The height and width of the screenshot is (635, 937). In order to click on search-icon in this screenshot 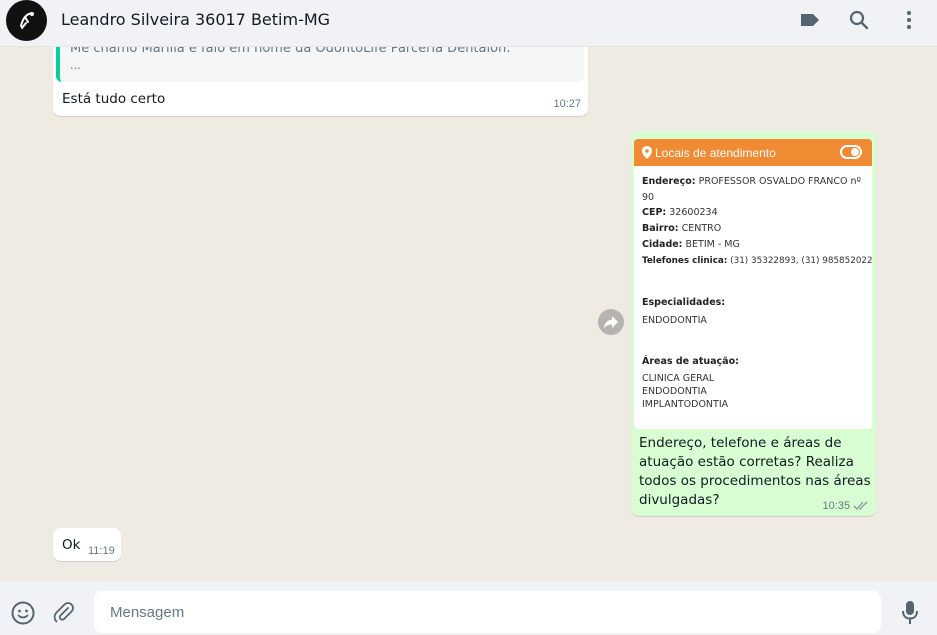, I will do `click(859, 20)`.